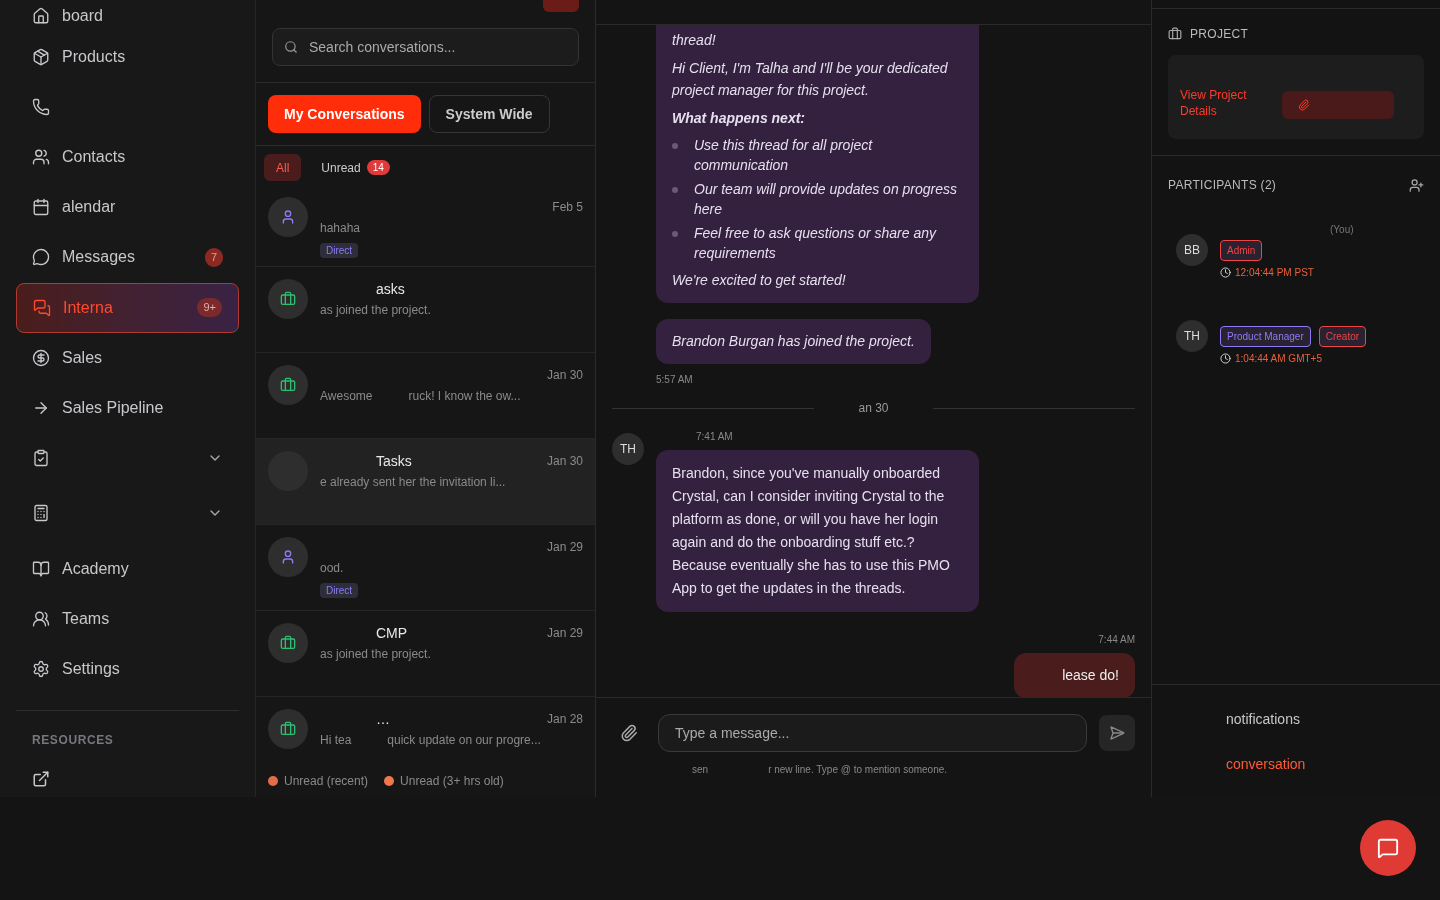  I want to click on legend-label: Unread (recent), so click(326, 781).